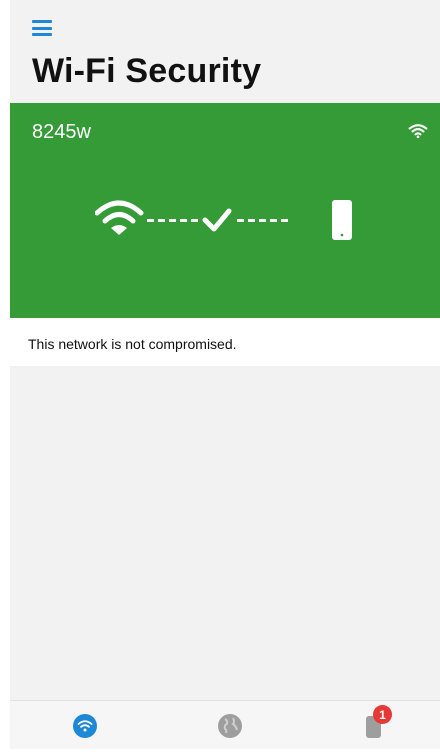 This screenshot has width=440, height=755. Describe the element at coordinates (119, 217) in the screenshot. I see `wifi-icon` at that location.